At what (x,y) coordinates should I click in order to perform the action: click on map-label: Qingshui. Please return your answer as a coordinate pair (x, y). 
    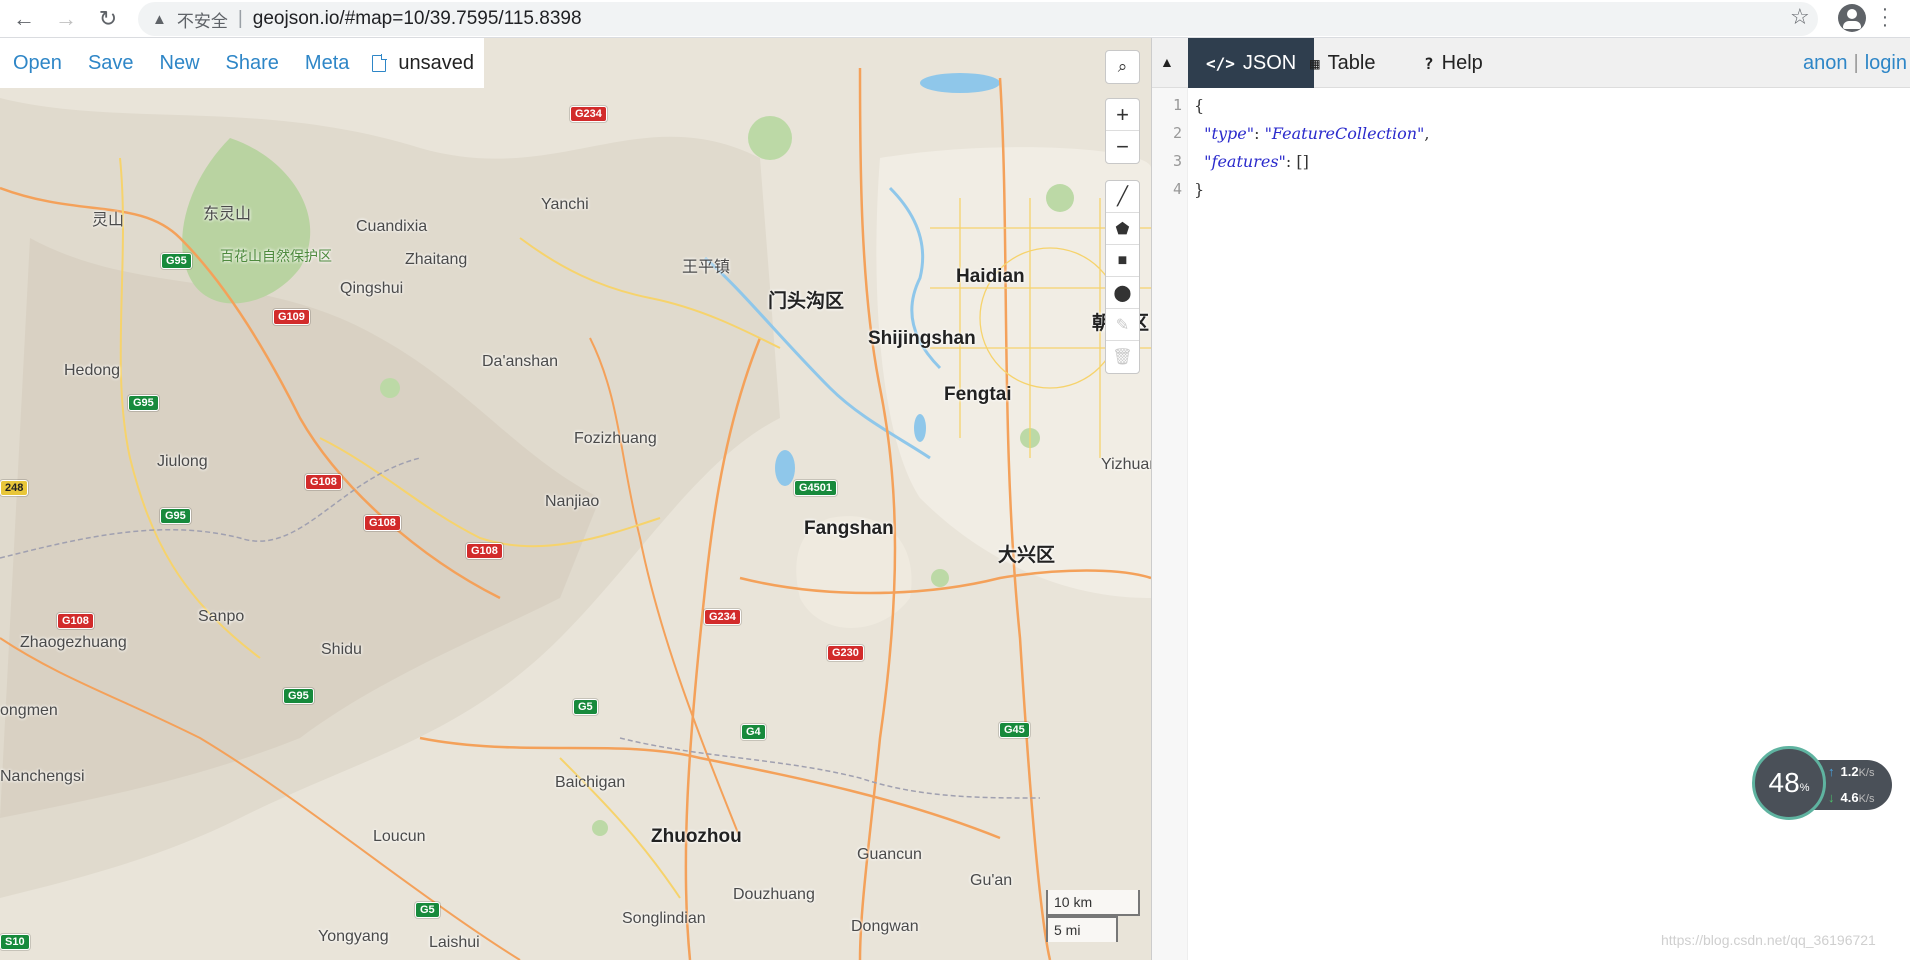
    Looking at the image, I should click on (372, 288).